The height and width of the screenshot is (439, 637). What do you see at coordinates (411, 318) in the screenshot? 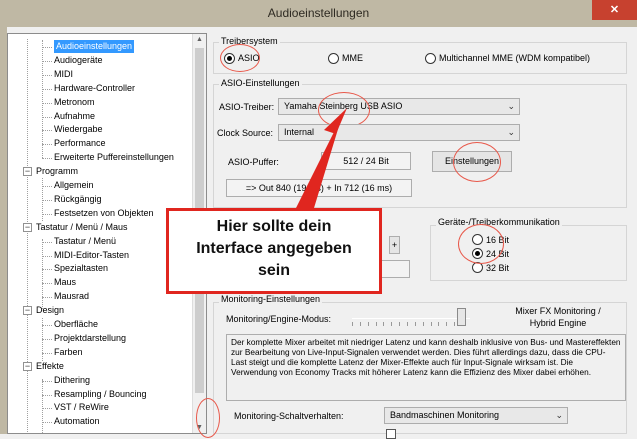
I see `monitoring-slider-track` at bounding box center [411, 318].